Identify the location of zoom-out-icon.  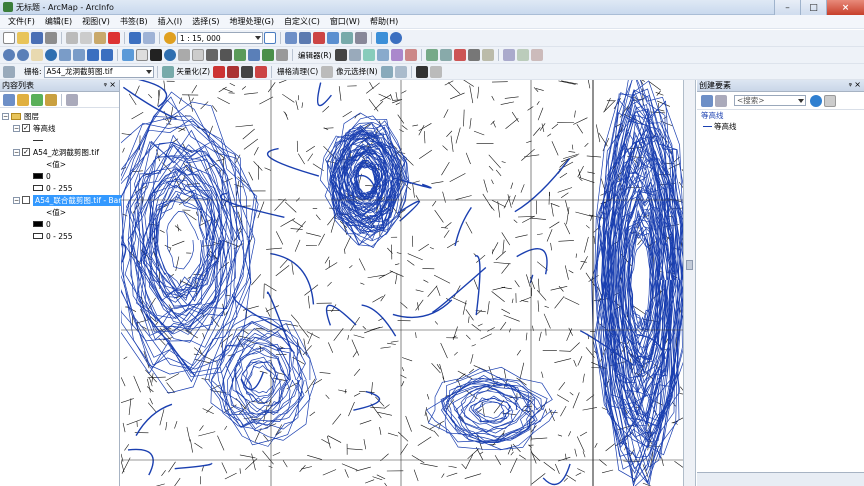
(23, 55).